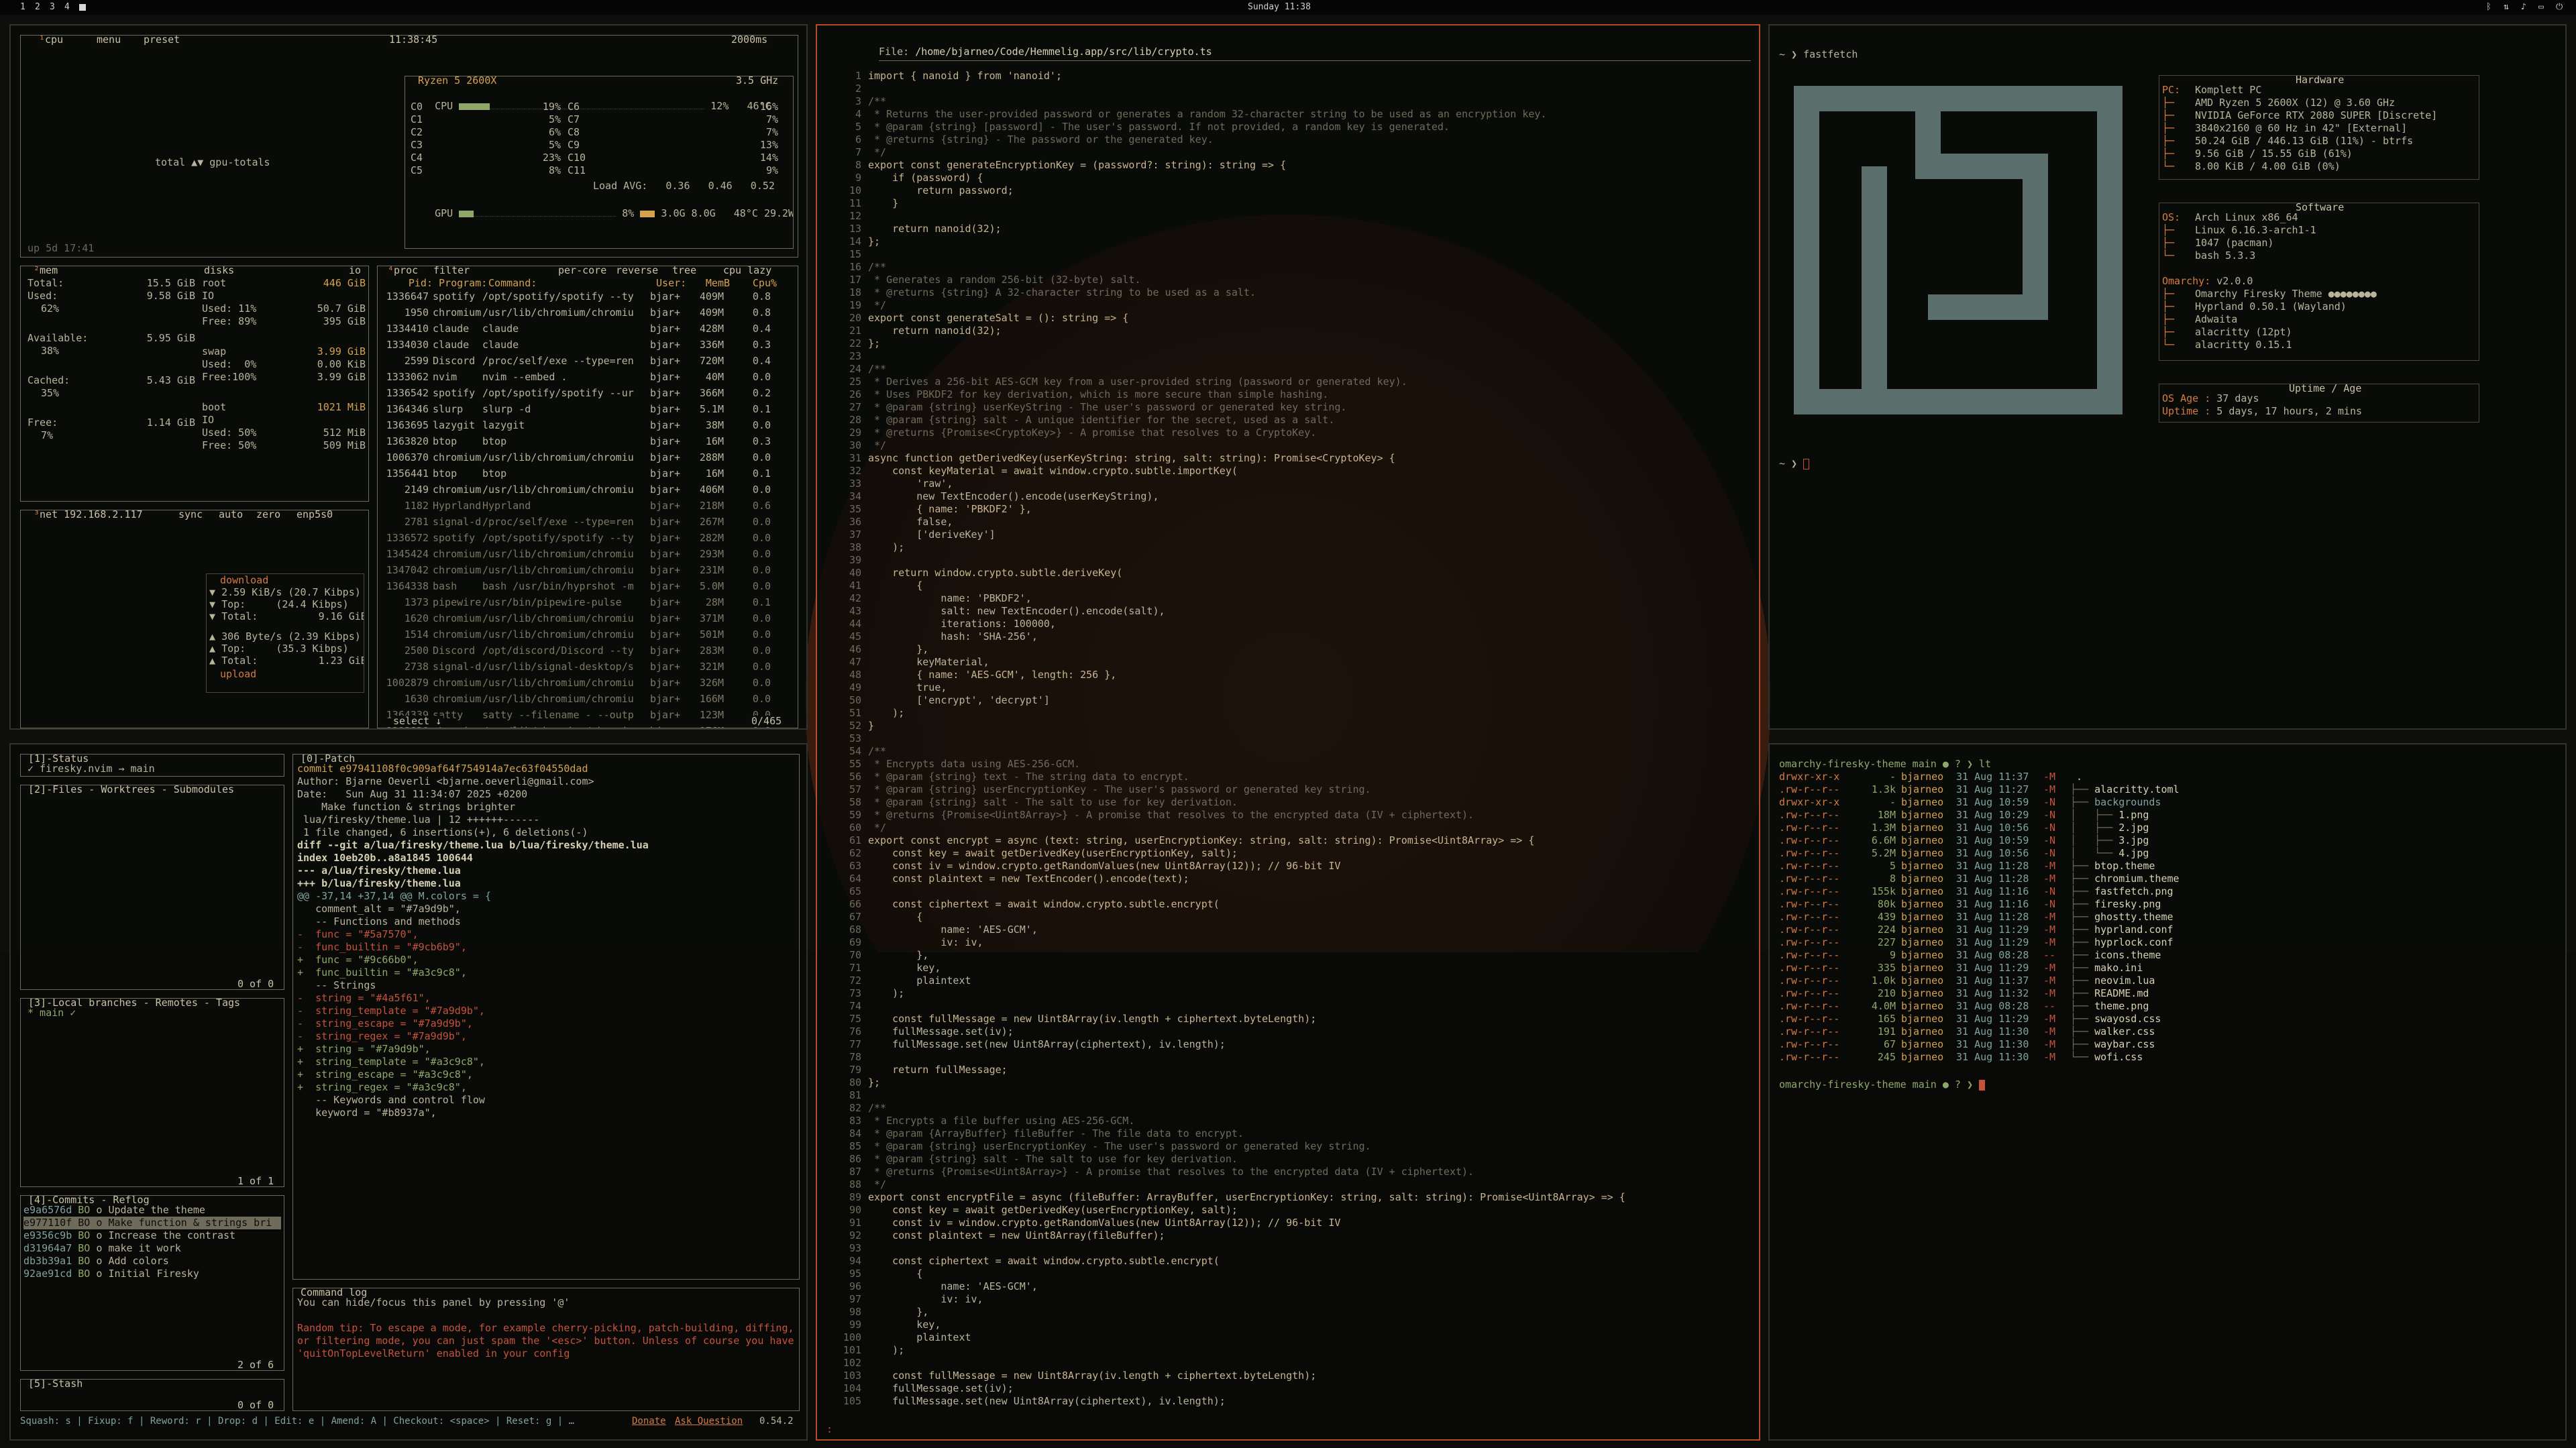  Describe the element at coordinates (152, 1248) in the screenshot. I see `commit-row: d31964a7 BO o make it work` at that location.